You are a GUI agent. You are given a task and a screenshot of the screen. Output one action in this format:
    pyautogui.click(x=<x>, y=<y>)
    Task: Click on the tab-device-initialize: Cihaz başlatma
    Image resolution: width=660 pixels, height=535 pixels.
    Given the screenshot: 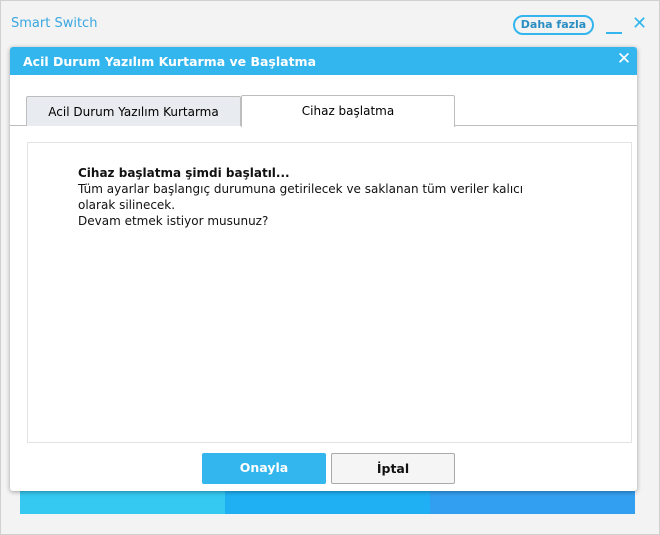 What is the action you would take?
    pyautogui.click(x=348, y=111)
    